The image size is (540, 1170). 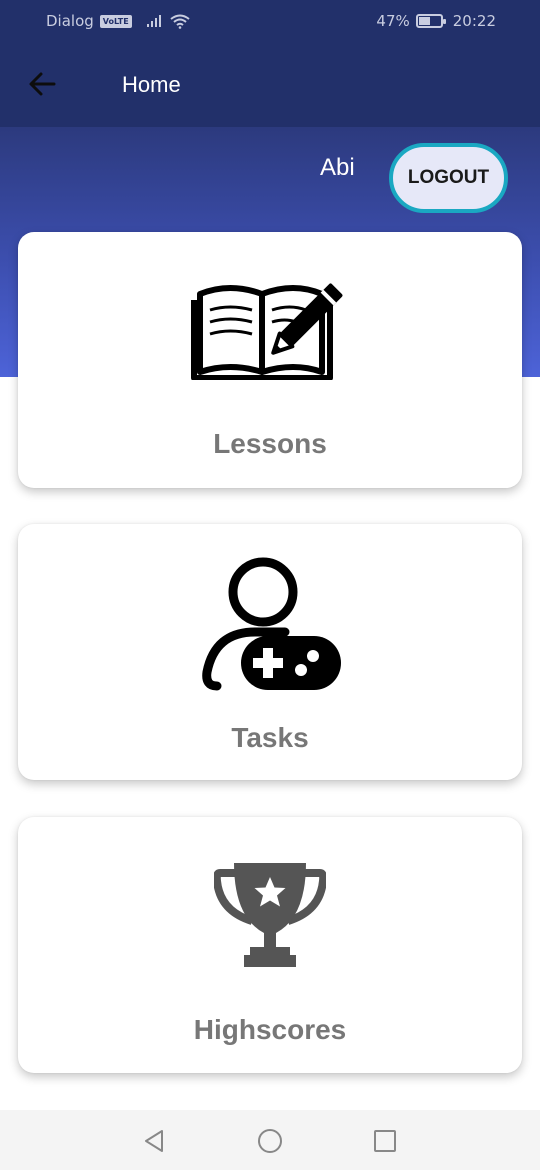 I want to click on clock: 20:22, so click(x=474, y=21).